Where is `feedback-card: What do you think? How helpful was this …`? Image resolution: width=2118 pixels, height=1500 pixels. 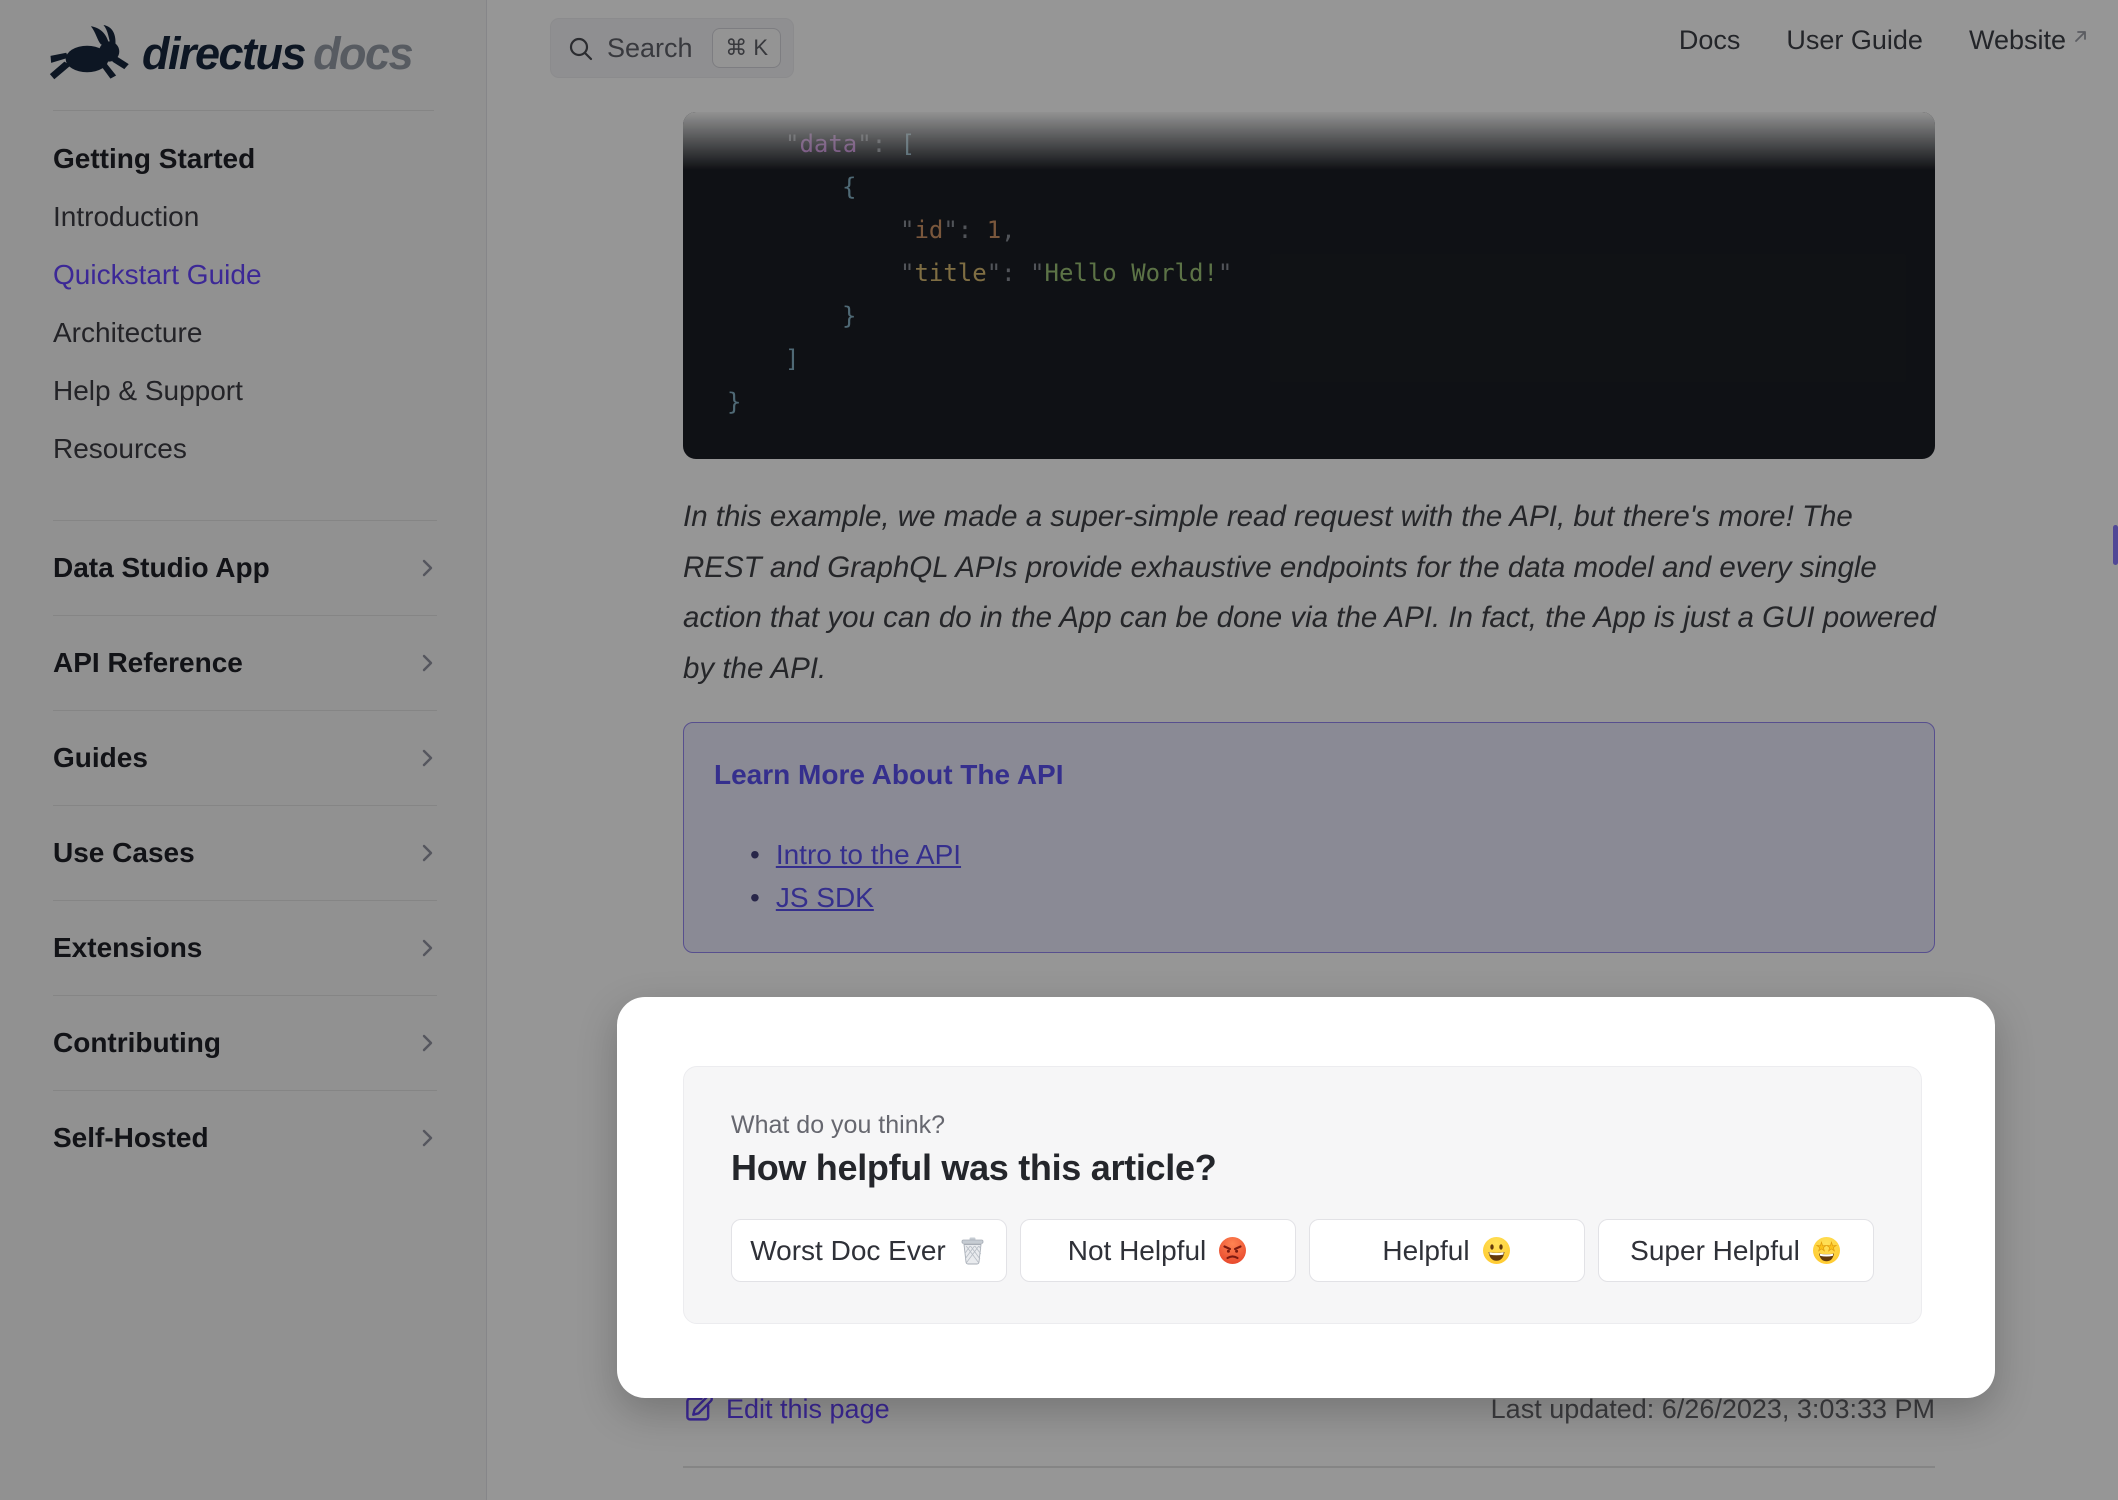
feedback-card: What do you think? How helpful was this … is located at coordinates (1302, 1195).